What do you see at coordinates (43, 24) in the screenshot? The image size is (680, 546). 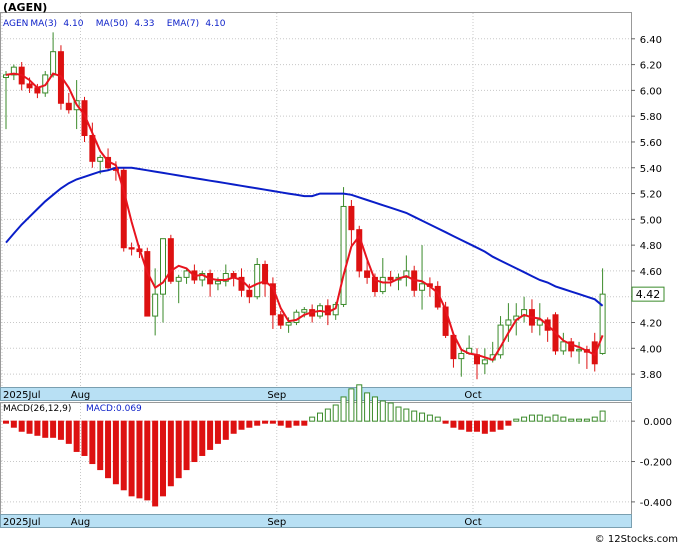 I see `legend-label: MA(3)` at bounding box center [43, 24].